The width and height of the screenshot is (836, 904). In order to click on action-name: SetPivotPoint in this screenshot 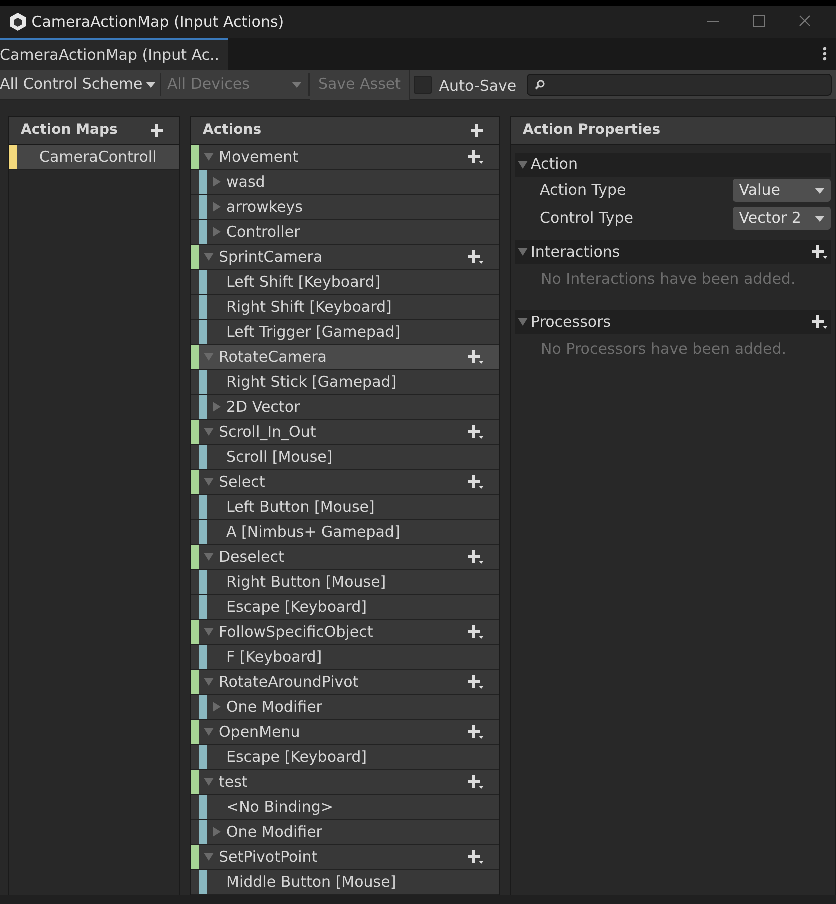, I will do `click(269, 857)`.